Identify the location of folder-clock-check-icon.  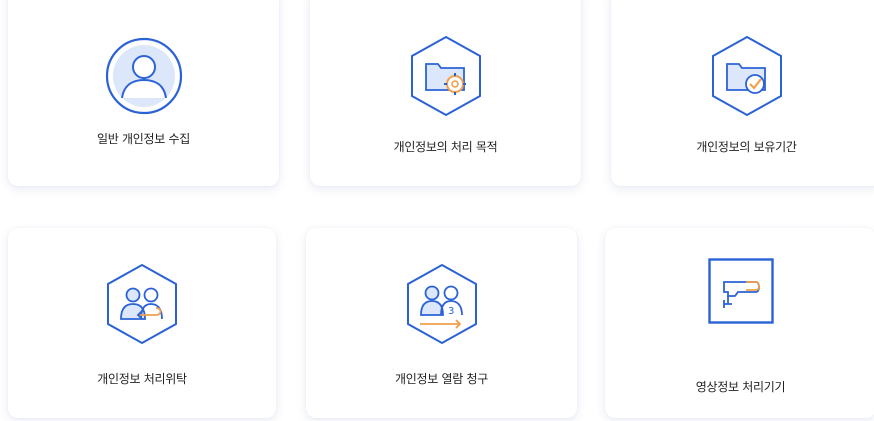
(747, 78).